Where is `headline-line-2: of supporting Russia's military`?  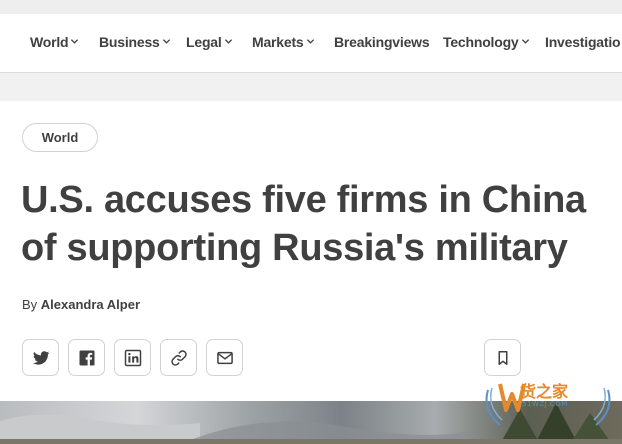 headline-line-2: of supporting Russia's military is located at coordinates (294, 248).